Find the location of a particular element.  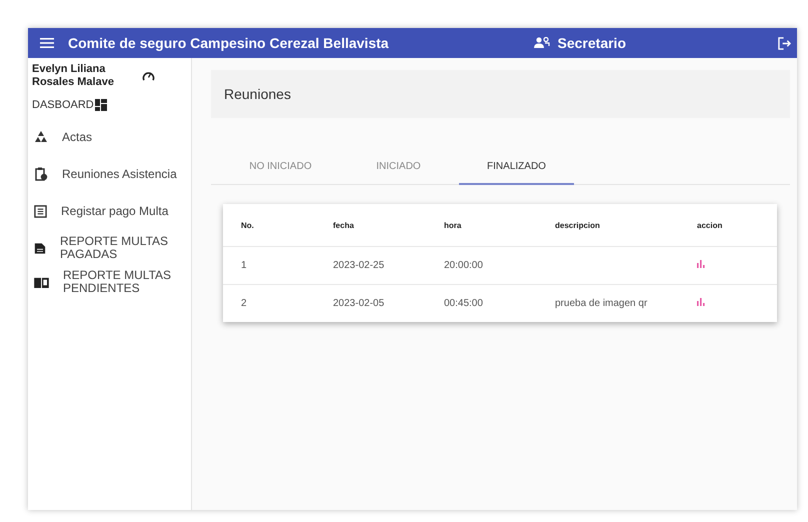

nav-item: REPORTE MULTAS PENDIENTES is located at coordinates (109, 282).